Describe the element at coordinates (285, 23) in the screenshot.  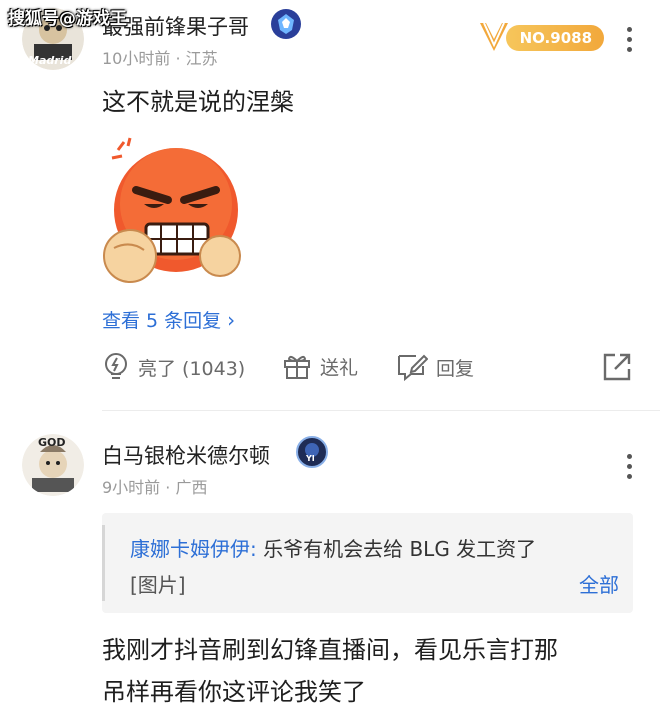
I see `esports-badge-icon` at that location.